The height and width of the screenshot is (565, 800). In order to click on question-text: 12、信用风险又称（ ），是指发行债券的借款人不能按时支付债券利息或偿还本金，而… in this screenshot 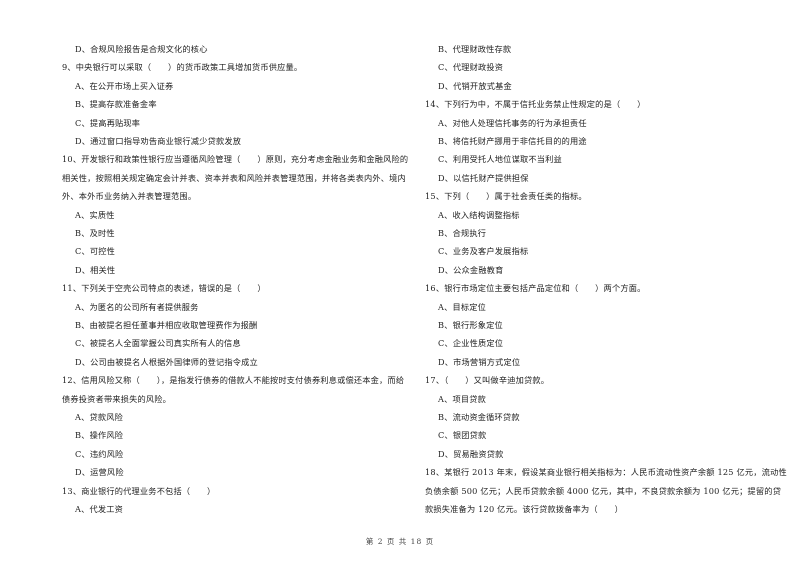, I will do `click(233, 380)`.